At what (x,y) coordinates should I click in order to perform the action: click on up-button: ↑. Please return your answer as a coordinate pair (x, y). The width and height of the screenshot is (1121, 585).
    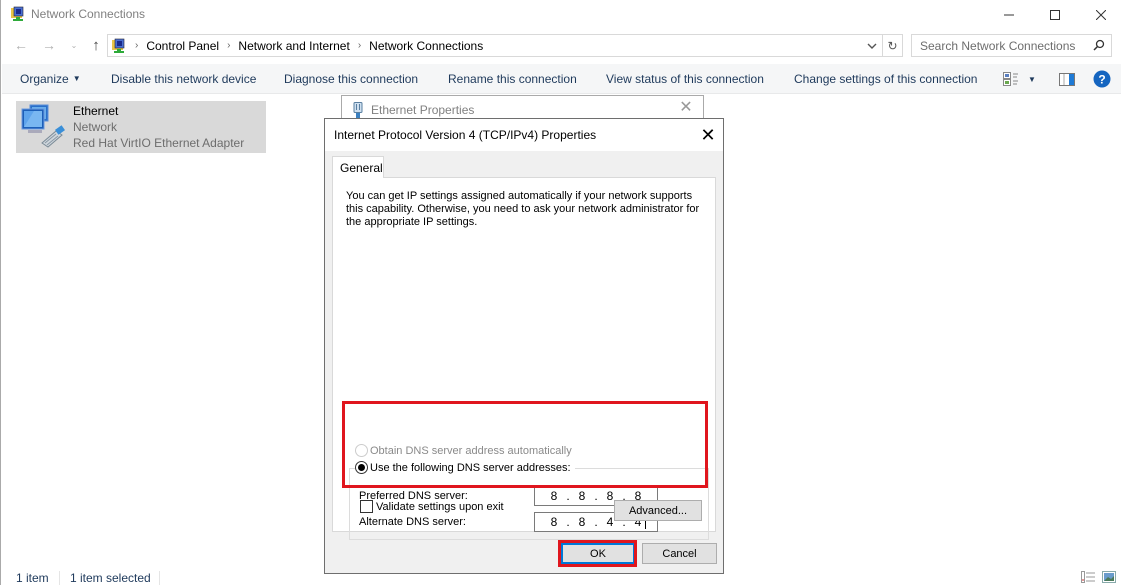
    Looking at the image, I should click on (96, 45).